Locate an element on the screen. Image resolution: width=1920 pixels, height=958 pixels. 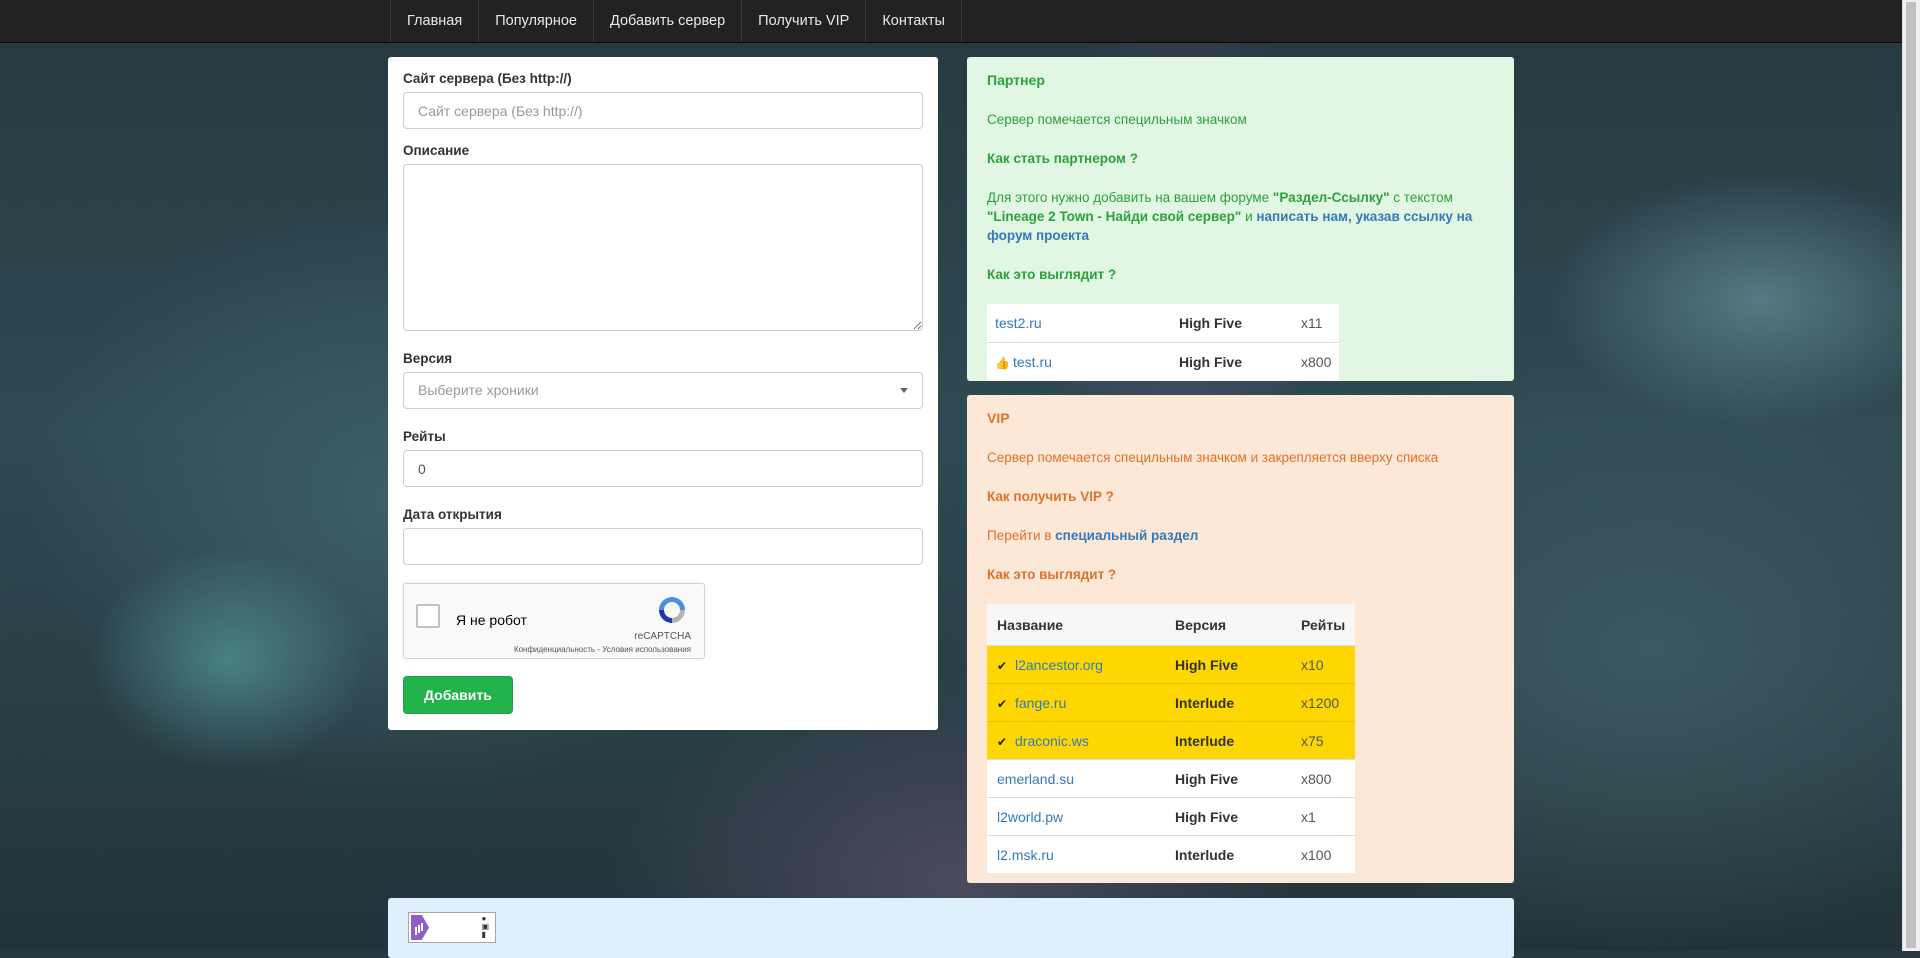
add-button: Добавить is located at coordinates (458, 695).